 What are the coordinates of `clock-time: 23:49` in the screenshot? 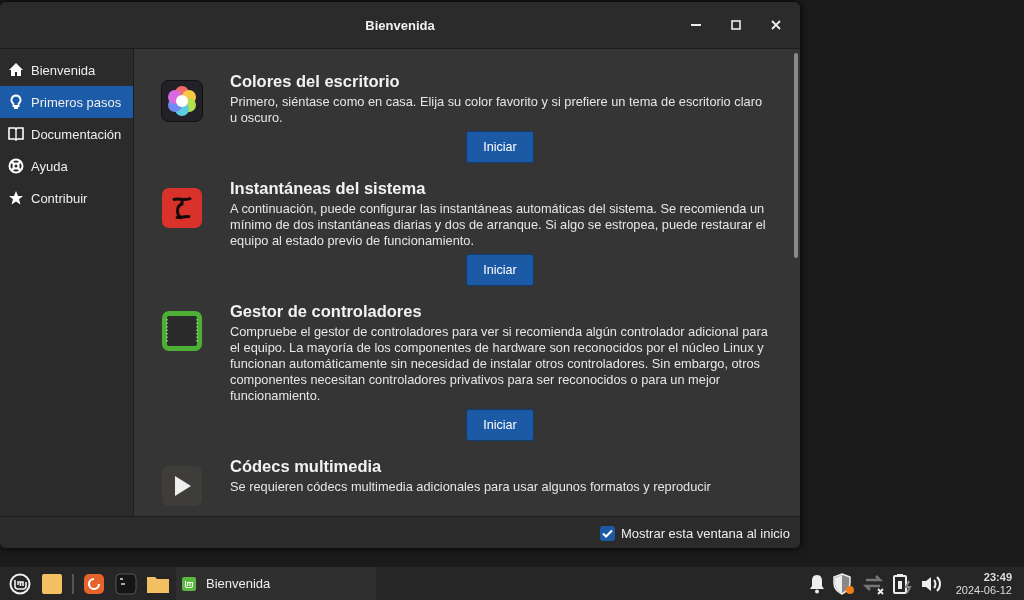 It's located at (997, 577).